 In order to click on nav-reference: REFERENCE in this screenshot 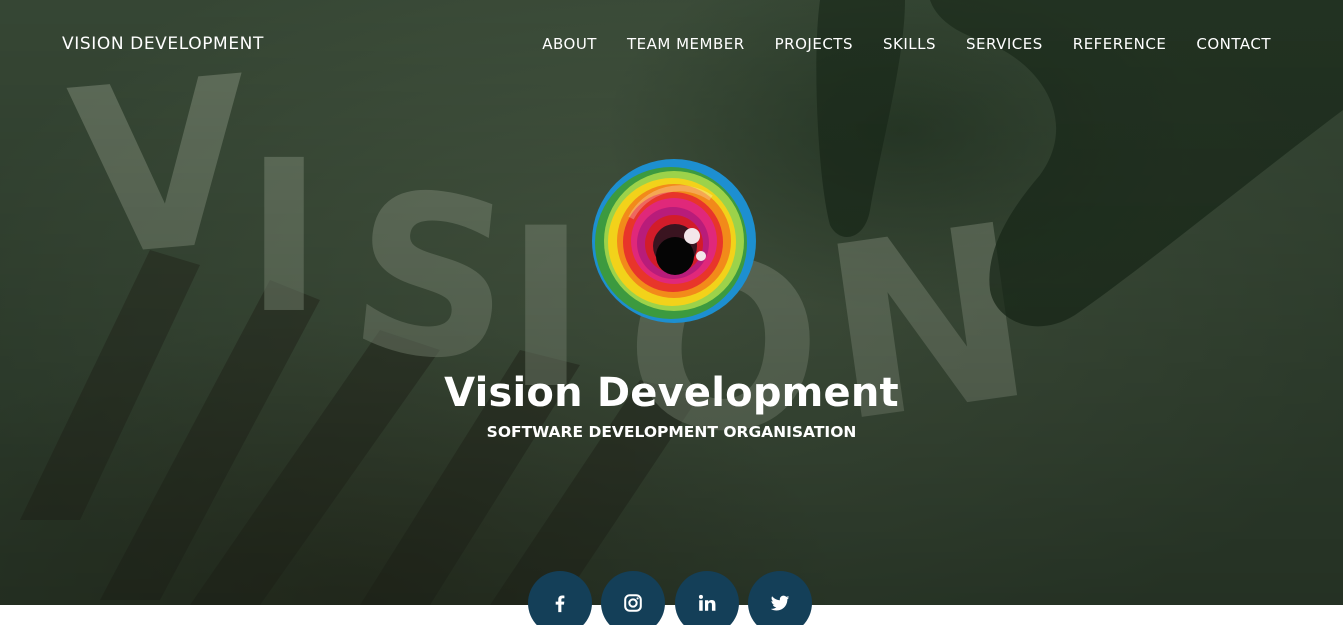, I will do `click(1120, 44)`.